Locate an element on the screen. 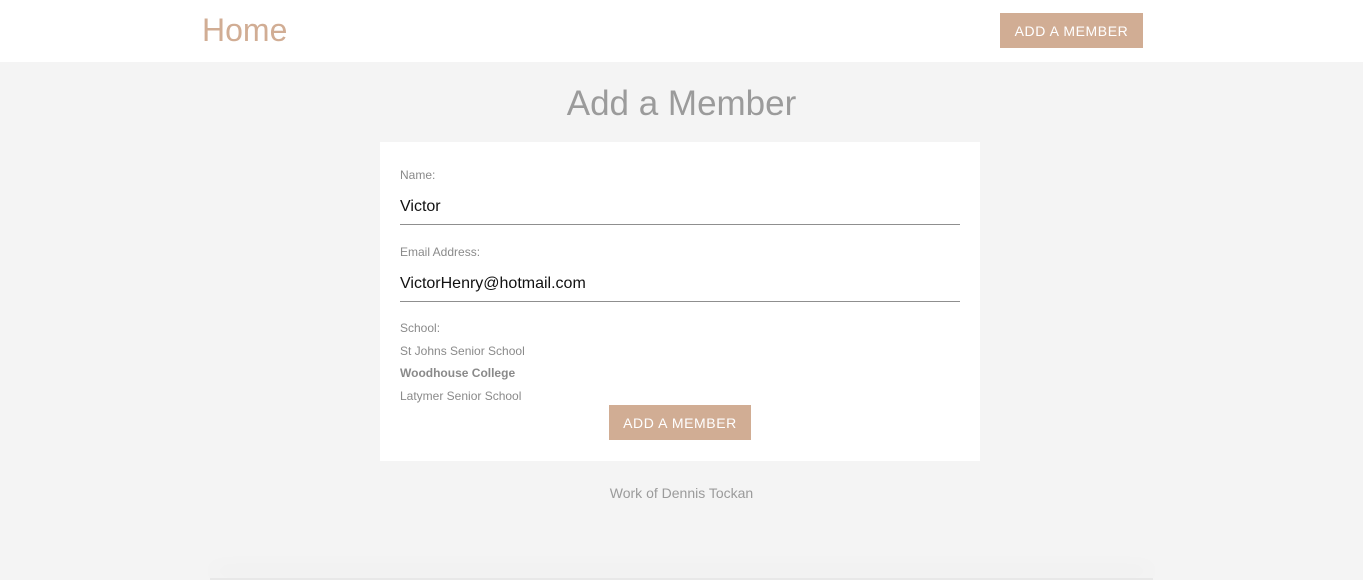  page-title: Add a Member is located at coordinates (681, 103).